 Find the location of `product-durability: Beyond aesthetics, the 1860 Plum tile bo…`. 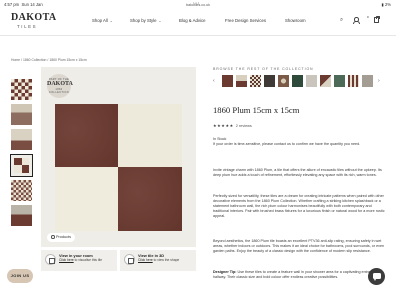

product-durability: Beyond aesthetics, the 1860 Plum tile bo… is located at coordinates (299, 246).